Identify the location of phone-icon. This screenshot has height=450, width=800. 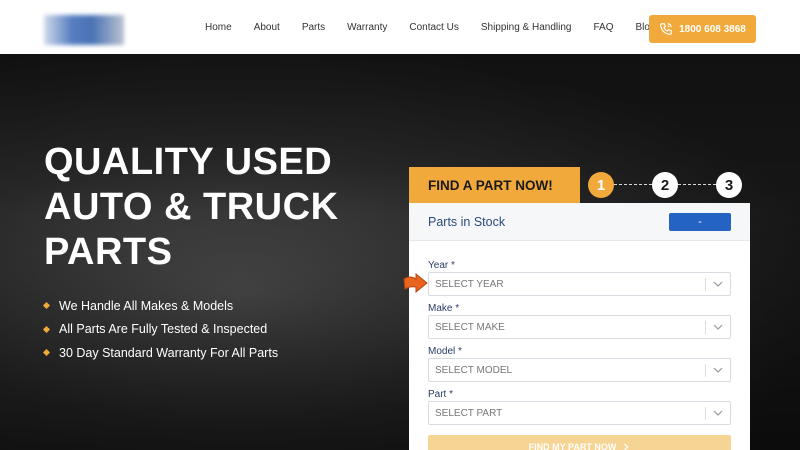
(666, 29).